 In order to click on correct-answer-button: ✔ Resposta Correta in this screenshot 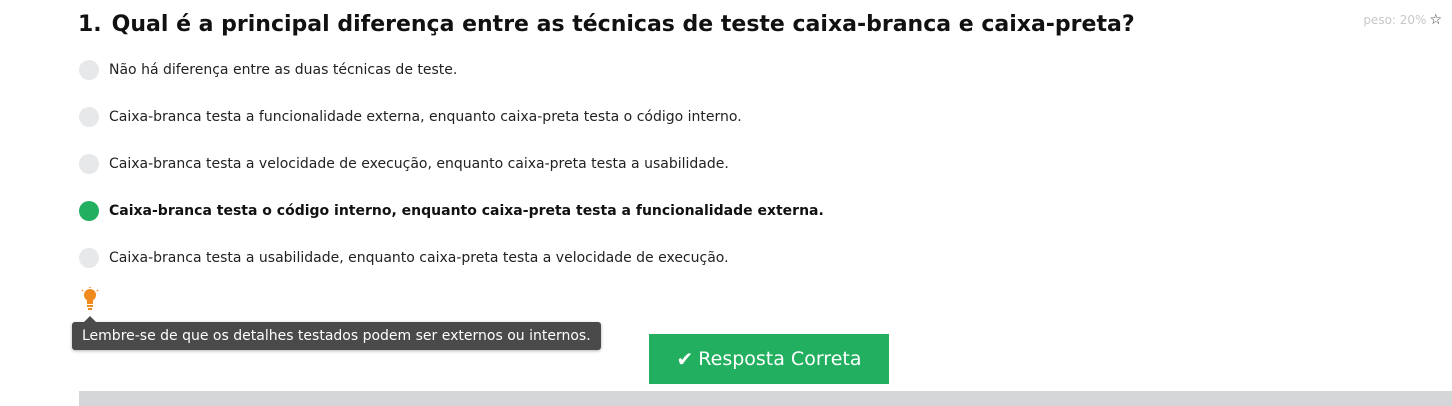, I will do `click(769, 359)`.